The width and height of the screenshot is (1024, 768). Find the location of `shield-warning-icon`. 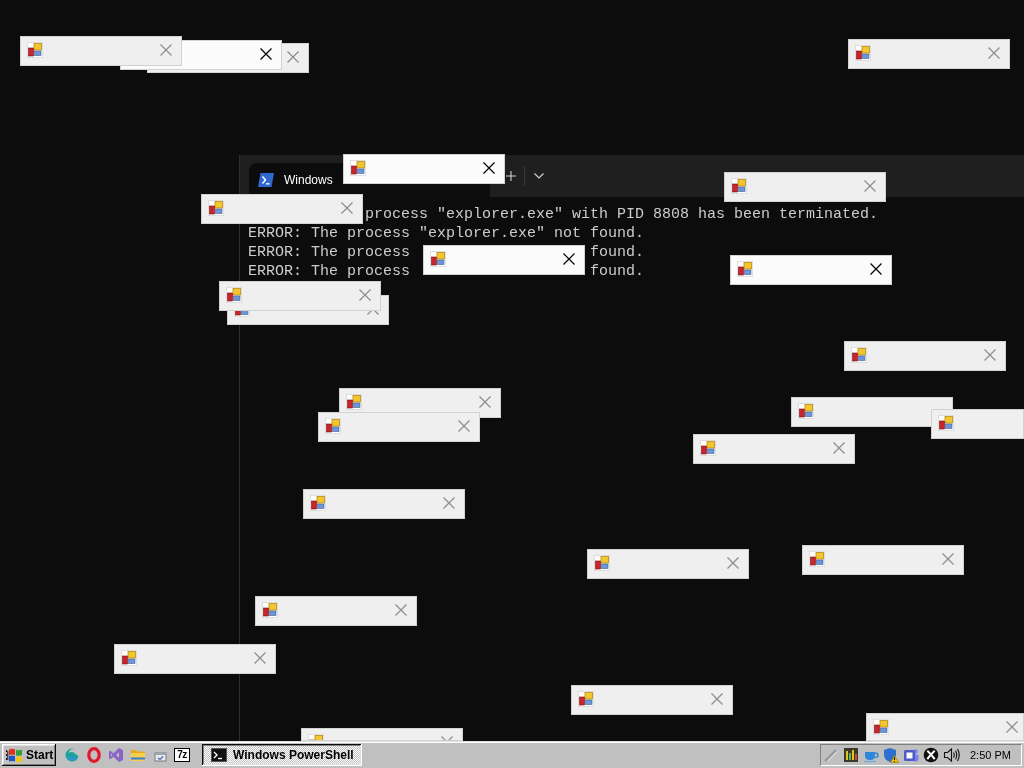

shield-warning-icon is located at coordinates (891, 755).